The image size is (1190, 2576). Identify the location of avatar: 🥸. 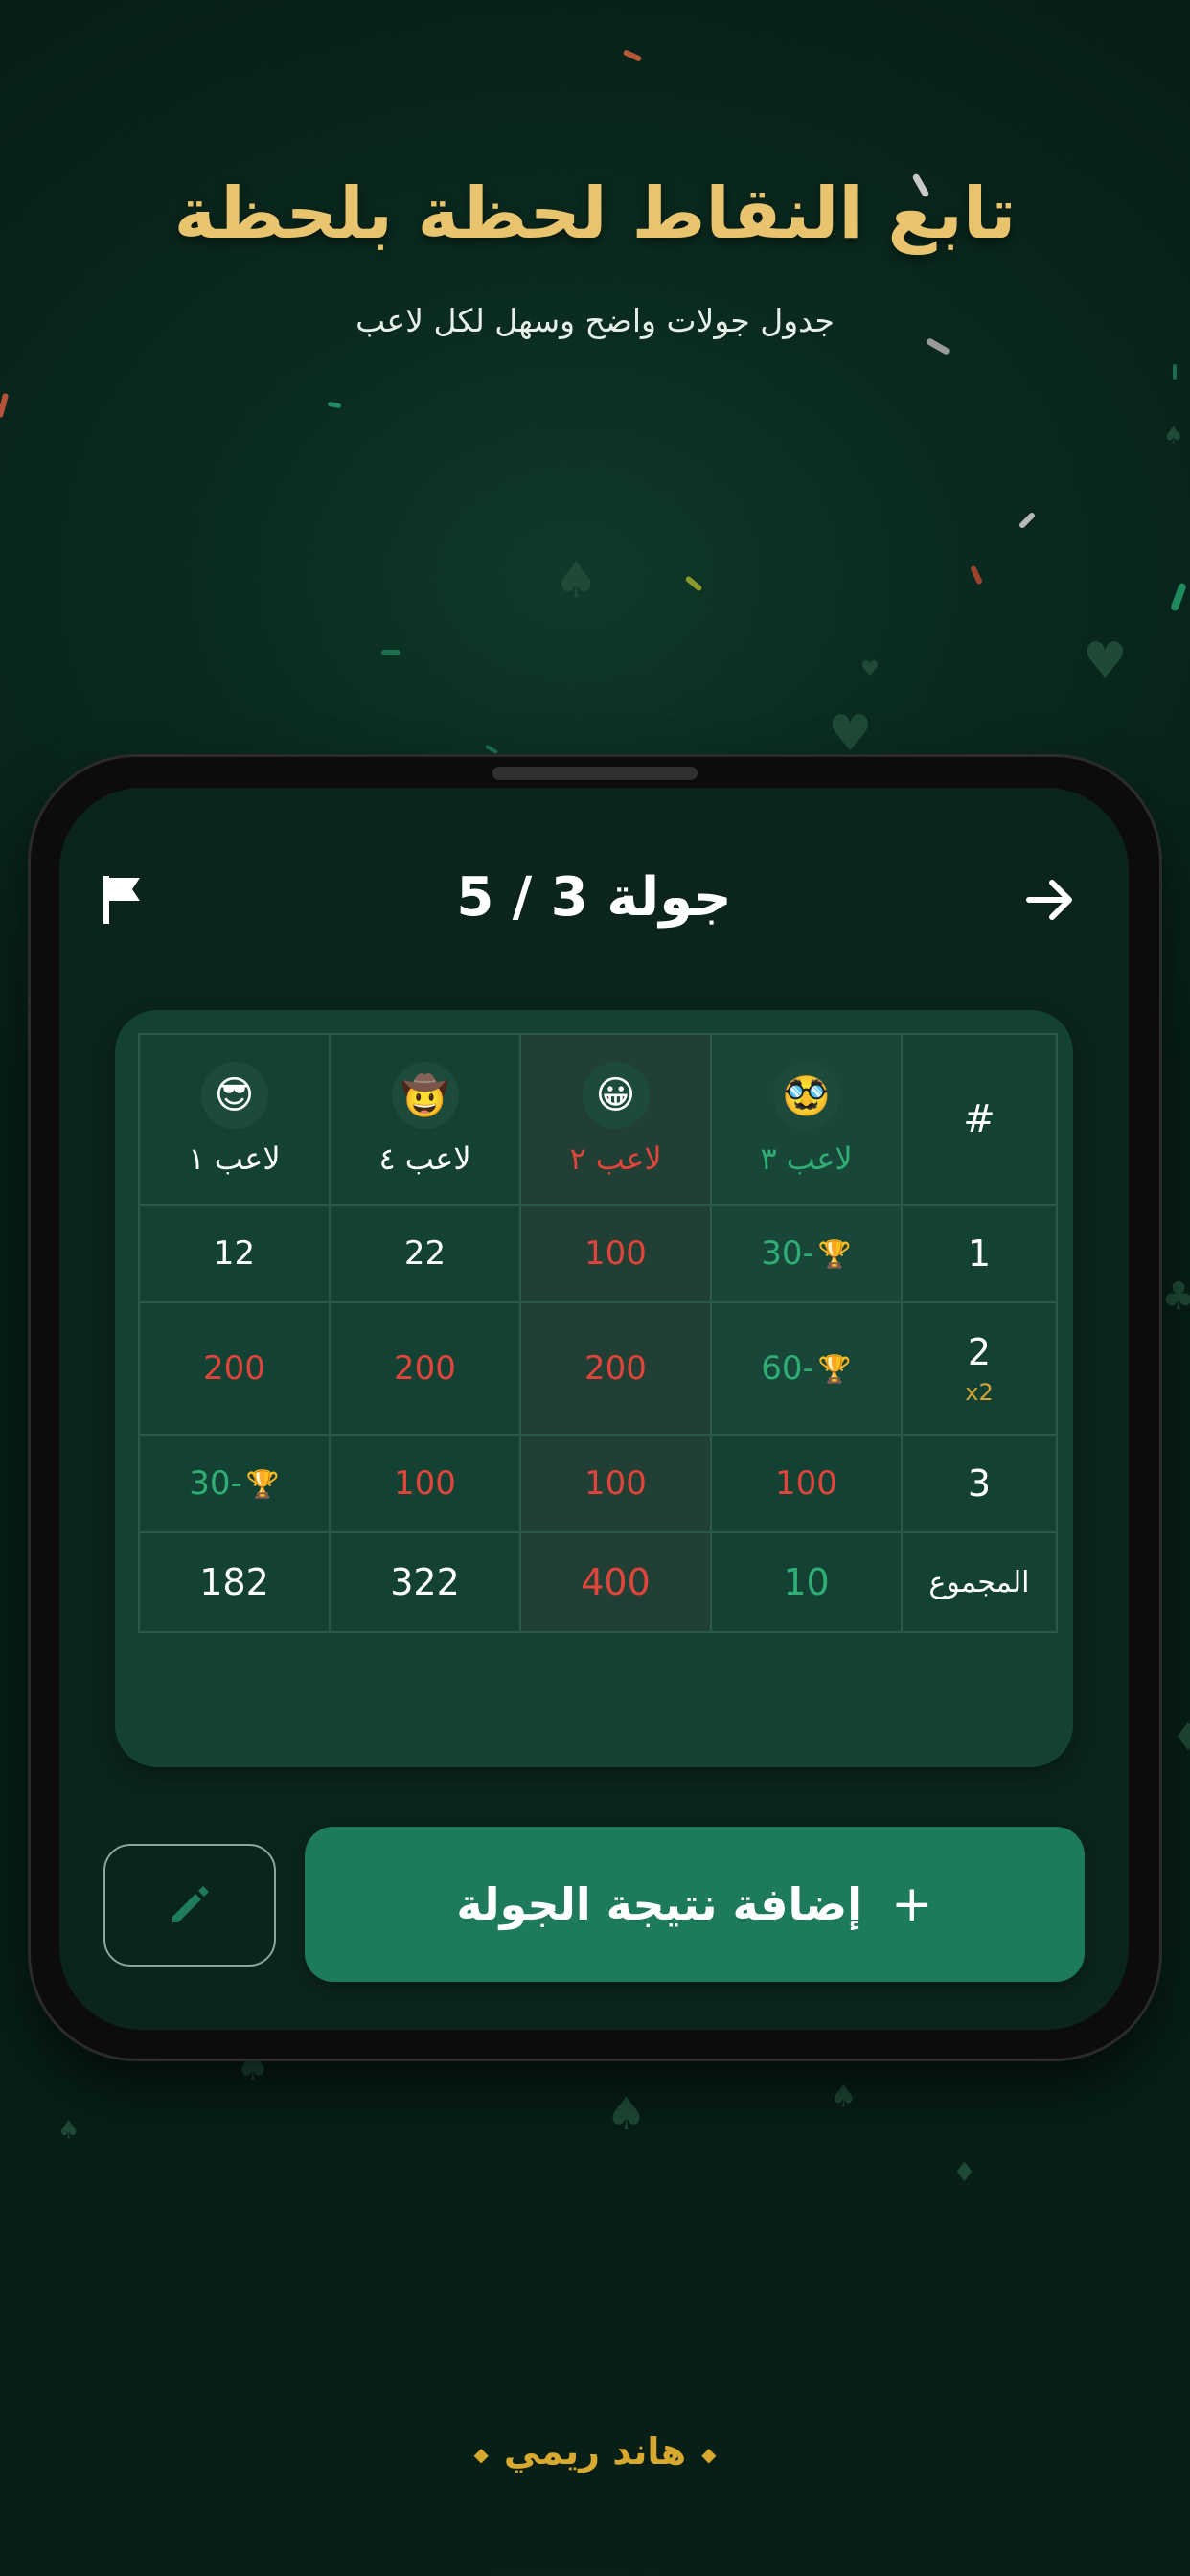
(806, 1095).